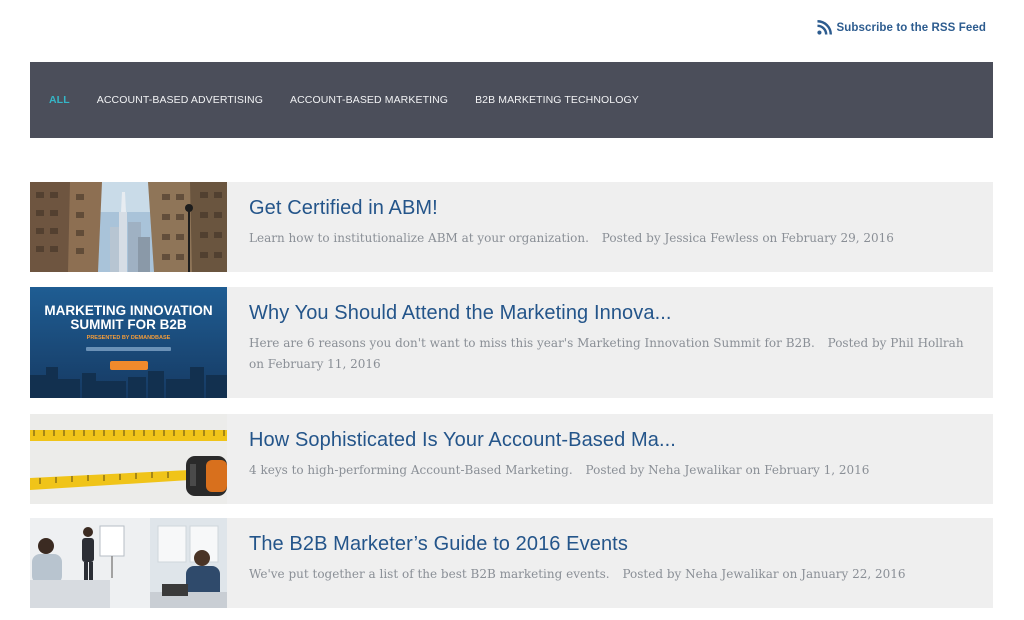 The width and height of the screenshot is (1024, 620). I want to click on nav-item-account-based-advertising: ACCOUNT-BASED ADVERTISING, so click(180, 100).